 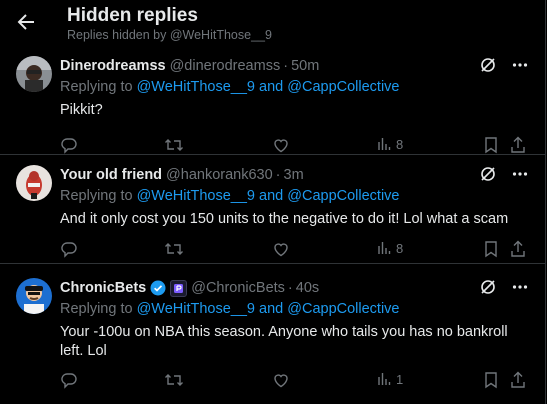 I want to click on user-handle: @hankorank630, so click(x=219, y=175).